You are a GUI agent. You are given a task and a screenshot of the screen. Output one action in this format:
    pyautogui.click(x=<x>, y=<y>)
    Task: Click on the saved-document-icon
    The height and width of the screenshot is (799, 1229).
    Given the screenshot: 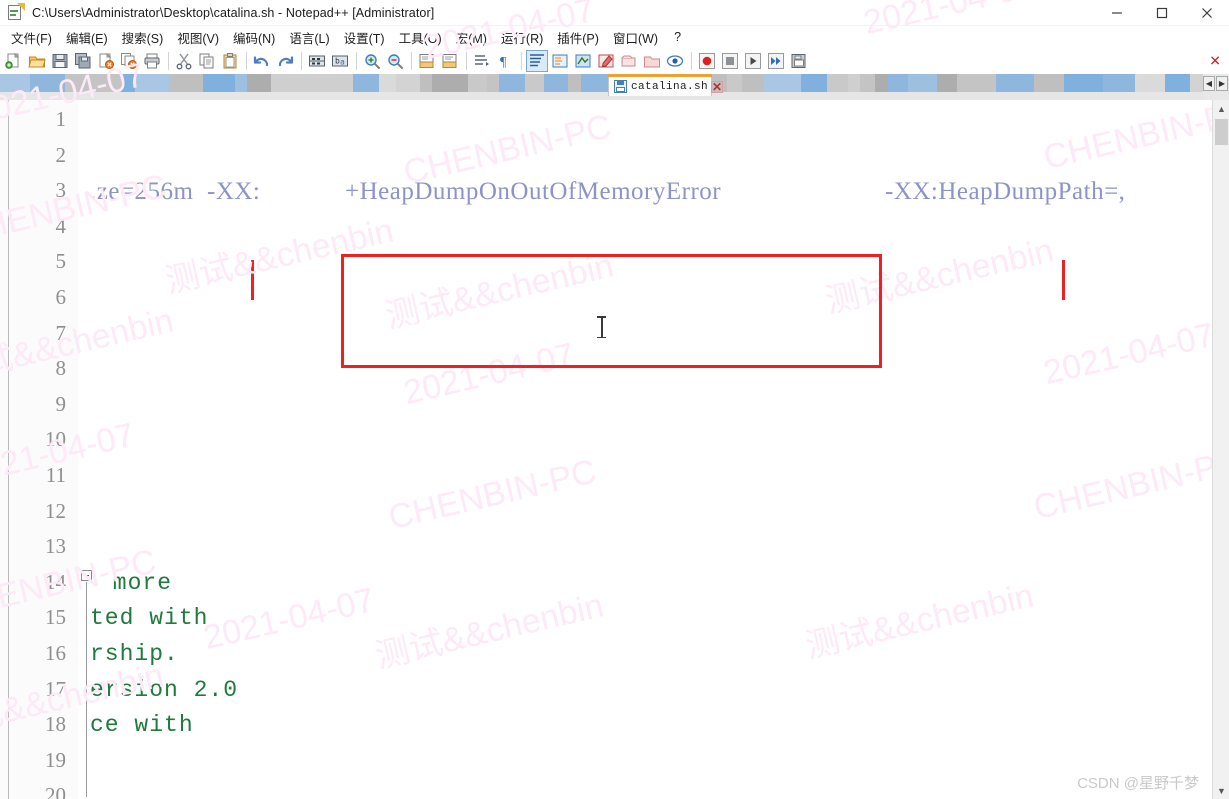 What is the action you would take?
    pyautogui.click(x=620, y=86)
    